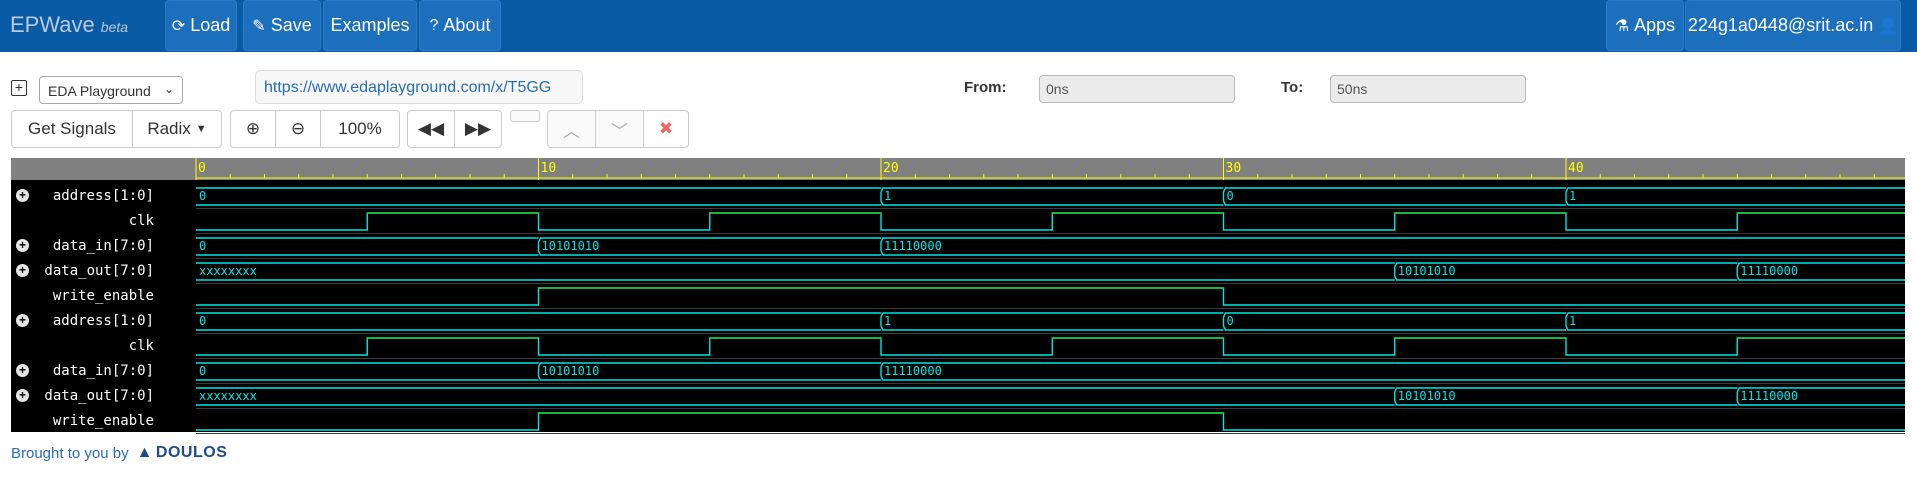  I want to click on radix-dropdown-button: Radix ▼, so click(177, 129).